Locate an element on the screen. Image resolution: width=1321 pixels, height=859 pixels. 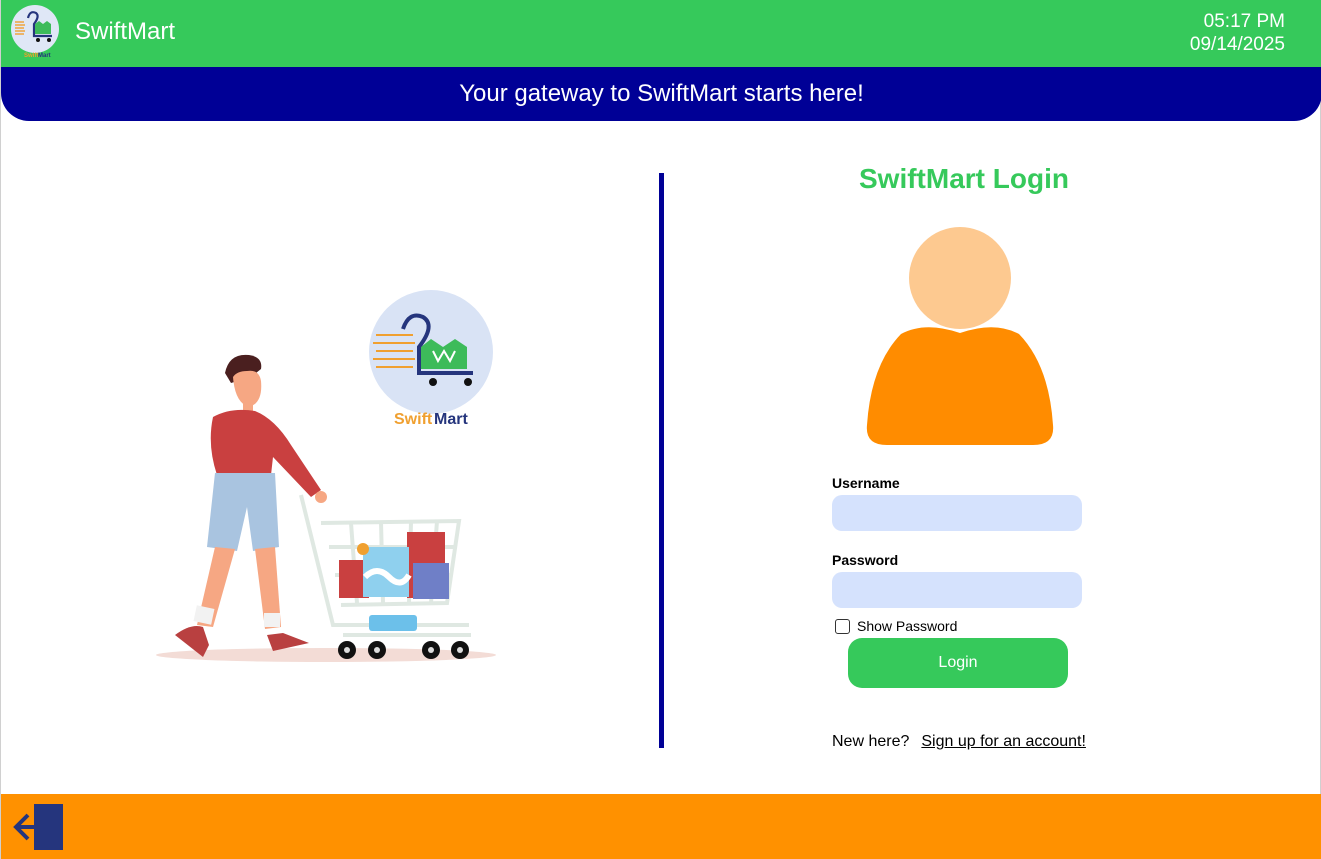
login-title: SwiftMart Login is located at coordinates (964, 178).